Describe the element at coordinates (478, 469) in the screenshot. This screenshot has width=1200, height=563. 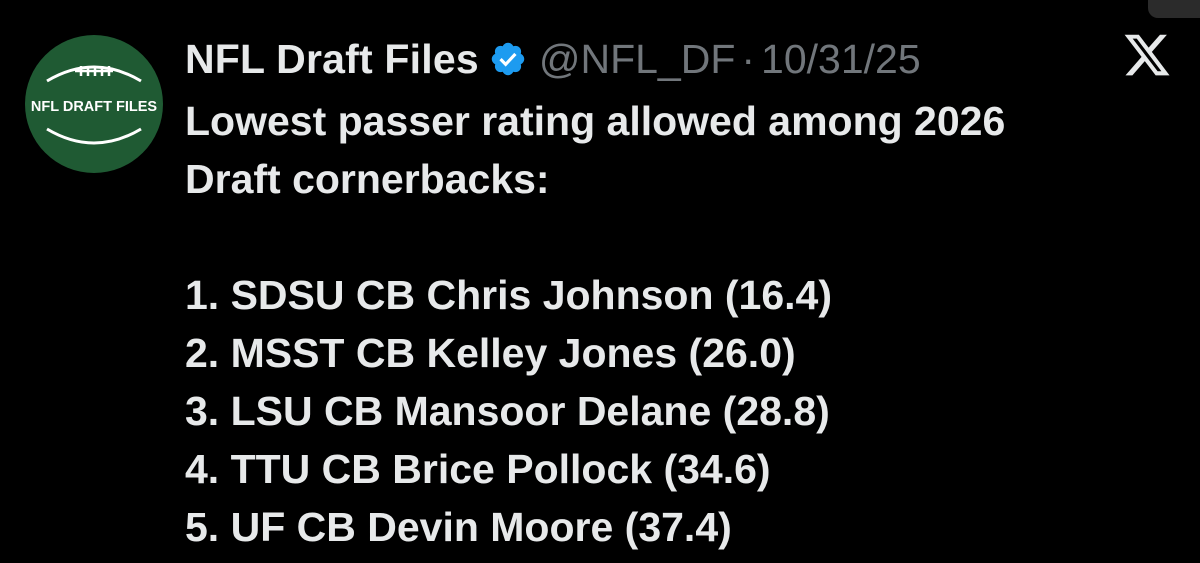
I see `list-item: 4. TTU CB Brice Pollock (34.6)` at that location.